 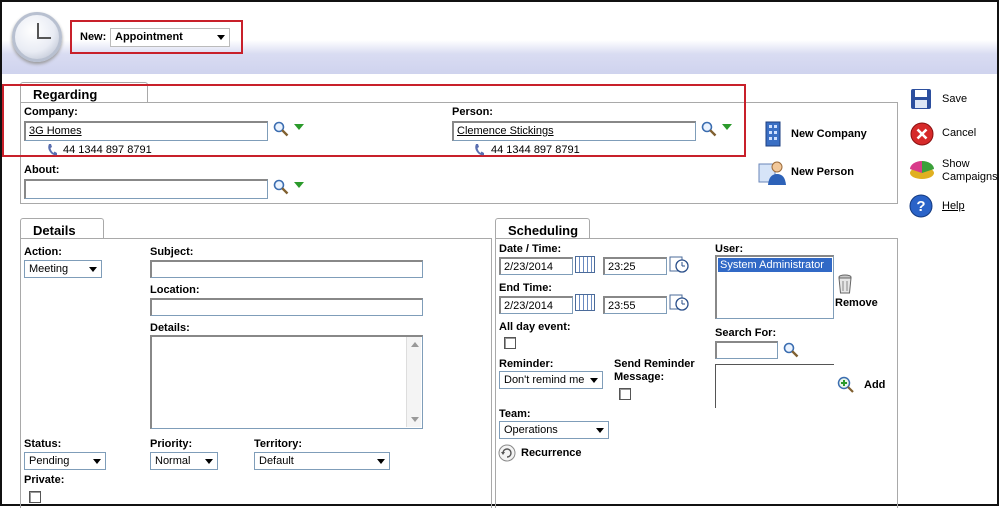 What do you see at coordinates (170, 328) in the screenshot?
I see `details-label: Details:` at bounding box center [170, 328].